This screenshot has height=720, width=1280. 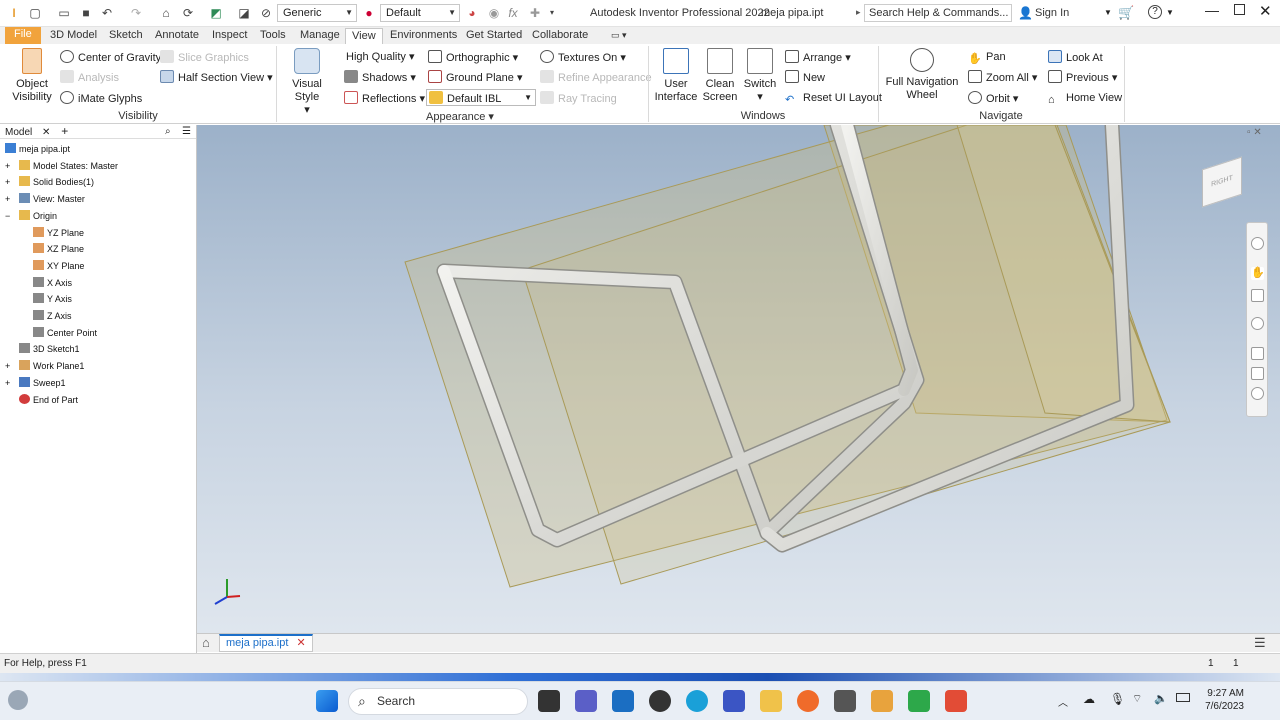 I want to click on maximize-icon, so click(x=1239, y=9).